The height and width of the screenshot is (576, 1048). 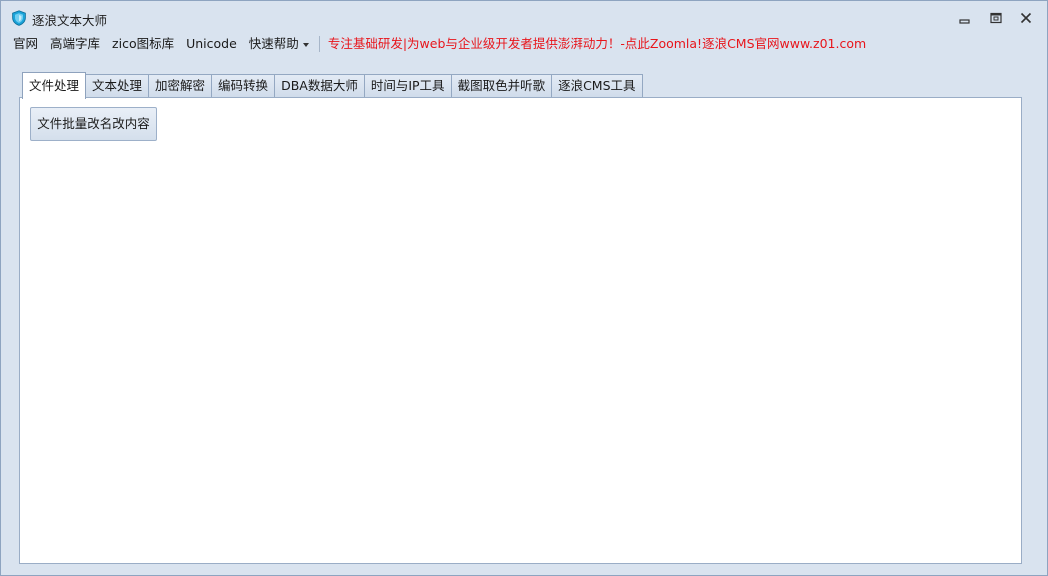 I want to click on tab-encrypt-decrypt: 加密解密, so click(x=180, y=86).